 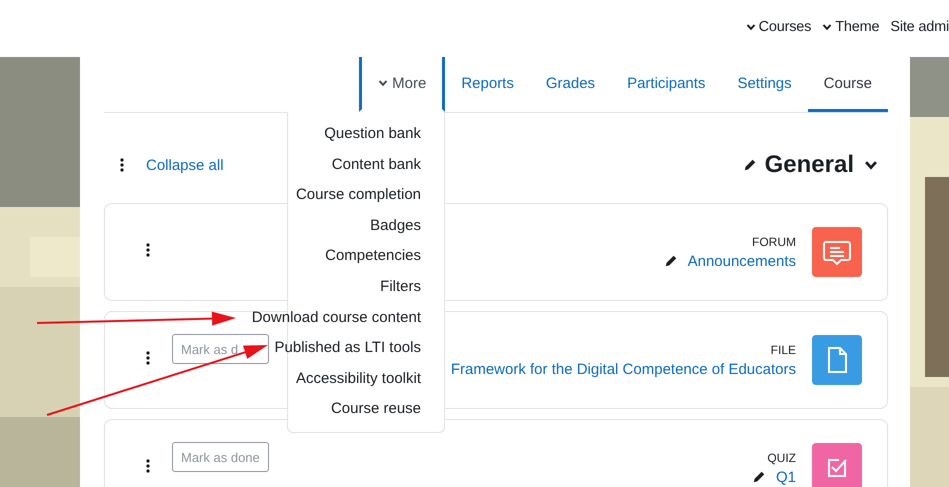 I want to click on menu-item: Published as LTI tools, so click(x=359, y=348).